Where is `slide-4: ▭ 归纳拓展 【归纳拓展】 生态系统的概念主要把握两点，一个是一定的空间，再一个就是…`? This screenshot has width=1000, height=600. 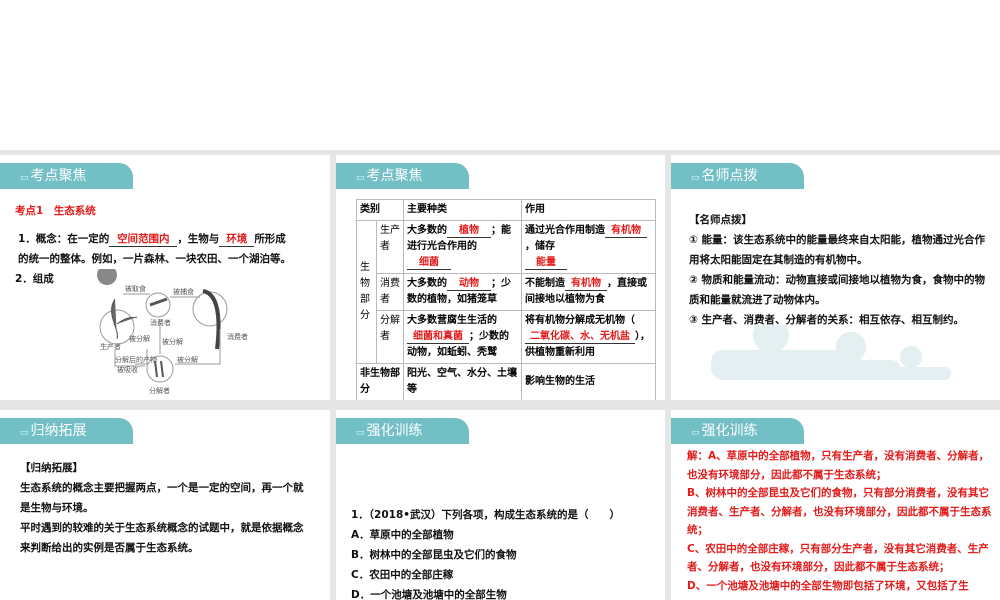 slide-4: ▭ 归纳拓展 【归纳拓展】 生态系统的概念主要把握两点，一个是一定的空间，再一个就是… is located at coordinates (165, 505).